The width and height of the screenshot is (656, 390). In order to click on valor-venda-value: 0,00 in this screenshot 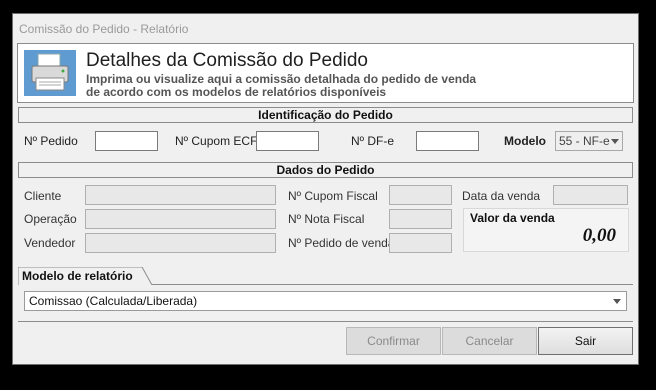, I will do `click(599, 235)`.